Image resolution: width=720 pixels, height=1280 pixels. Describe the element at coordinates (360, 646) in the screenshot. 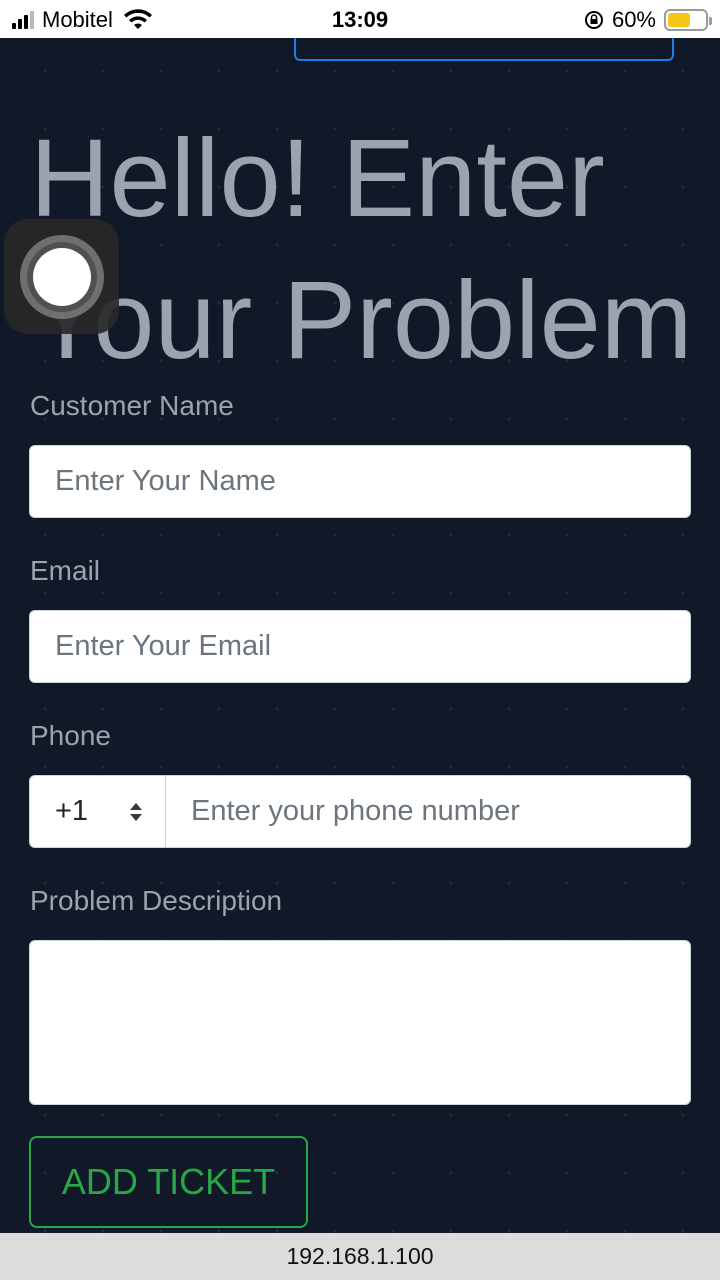

I see `email-input: Enter Your Email` at that location.